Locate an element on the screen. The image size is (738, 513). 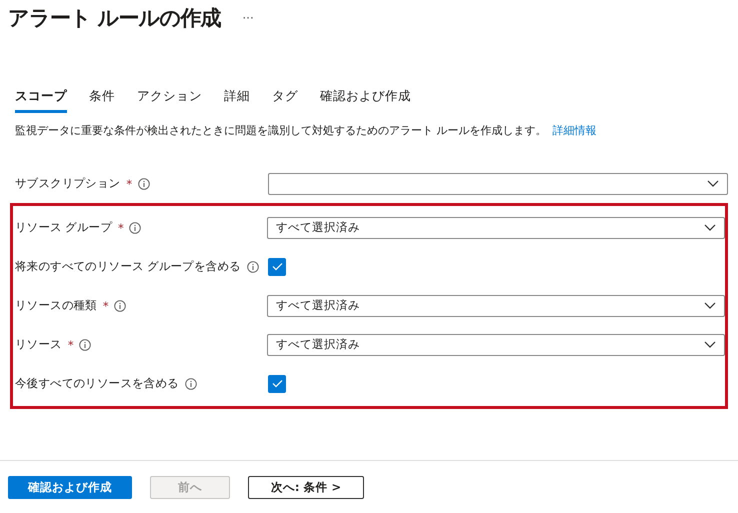
field-label: リソースの種類 is located at coordinates (56, 305).